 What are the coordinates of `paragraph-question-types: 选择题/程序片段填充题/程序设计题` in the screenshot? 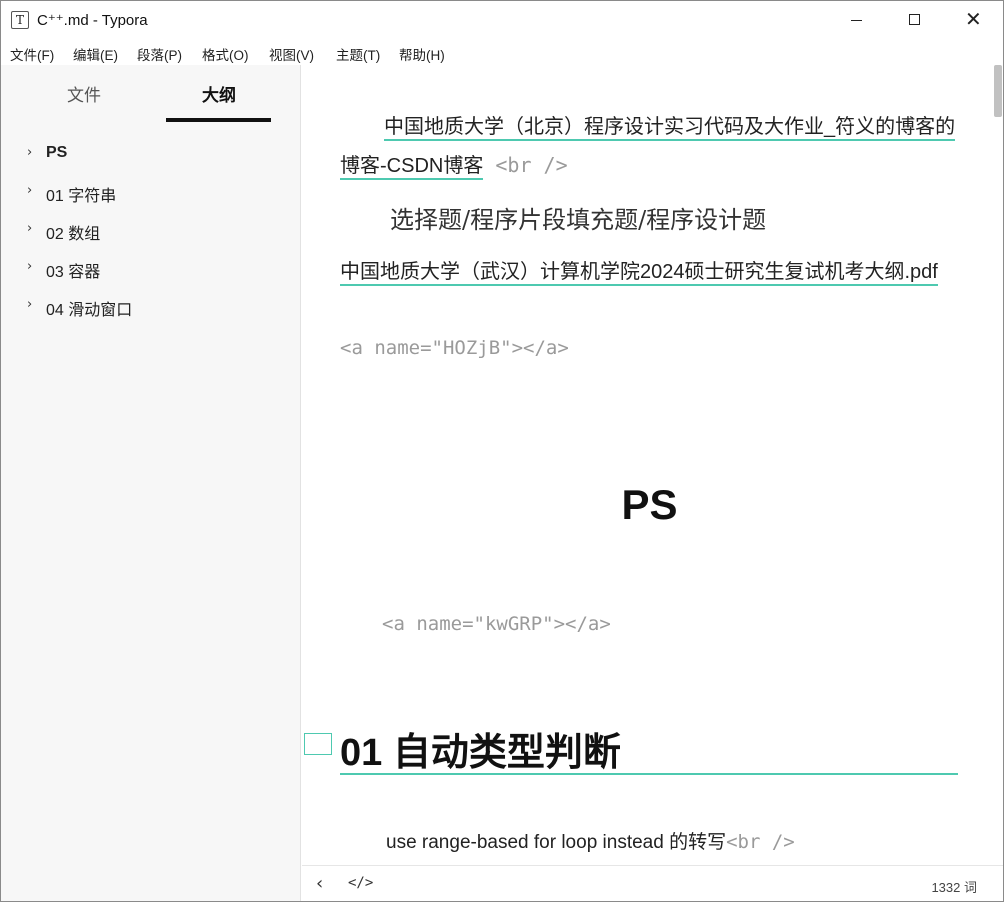 It's located at (578, 220).